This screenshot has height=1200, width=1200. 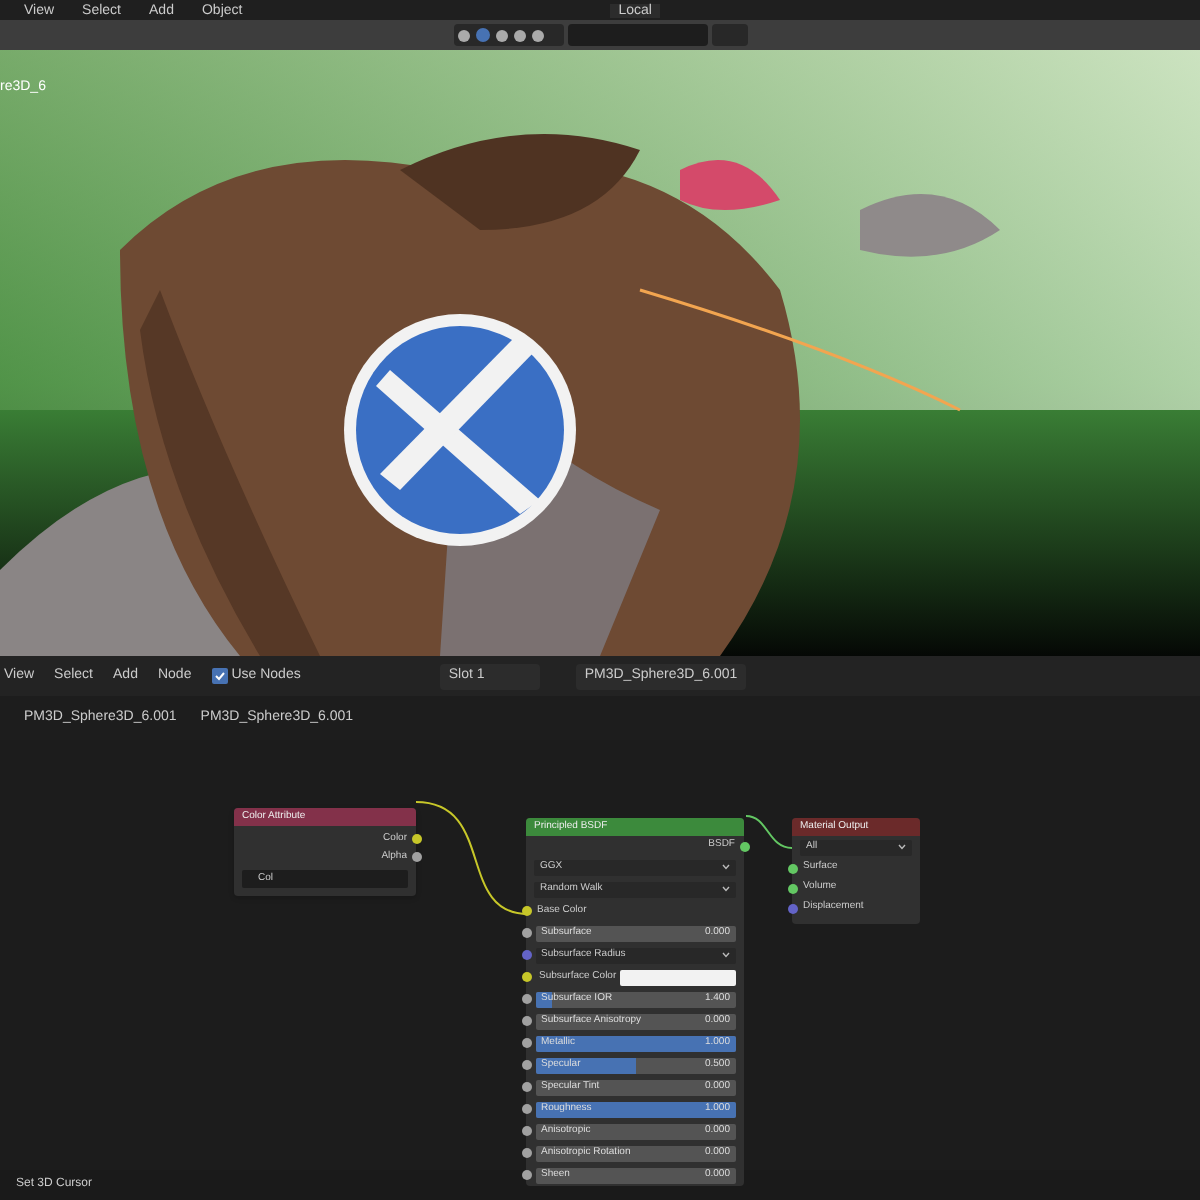 What do you see at coordinates (678, 977) in the screenshot?
I see `color-swatch` at bounding box center [678, 977].